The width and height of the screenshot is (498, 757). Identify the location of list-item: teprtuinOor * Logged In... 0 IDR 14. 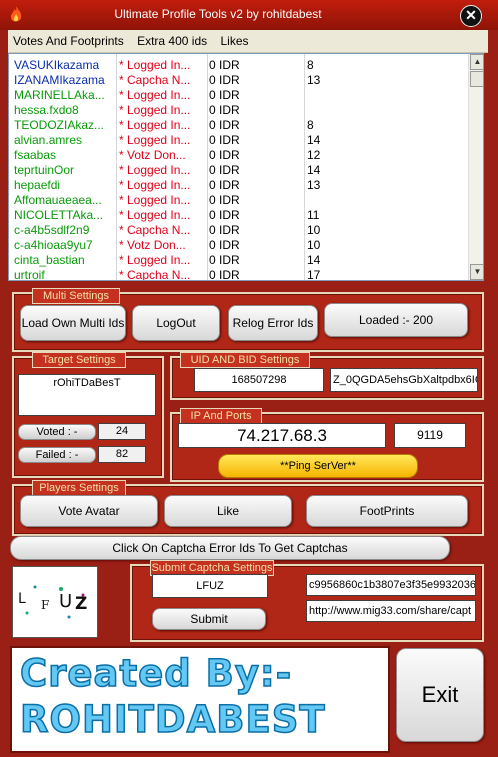
(238, 170).